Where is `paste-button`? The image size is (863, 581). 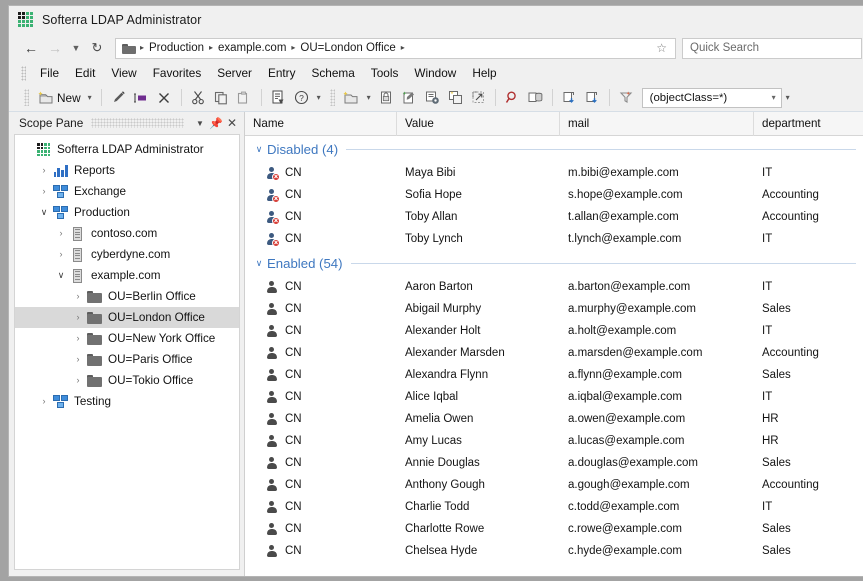 paste-button is located at coordinates (244, 98).